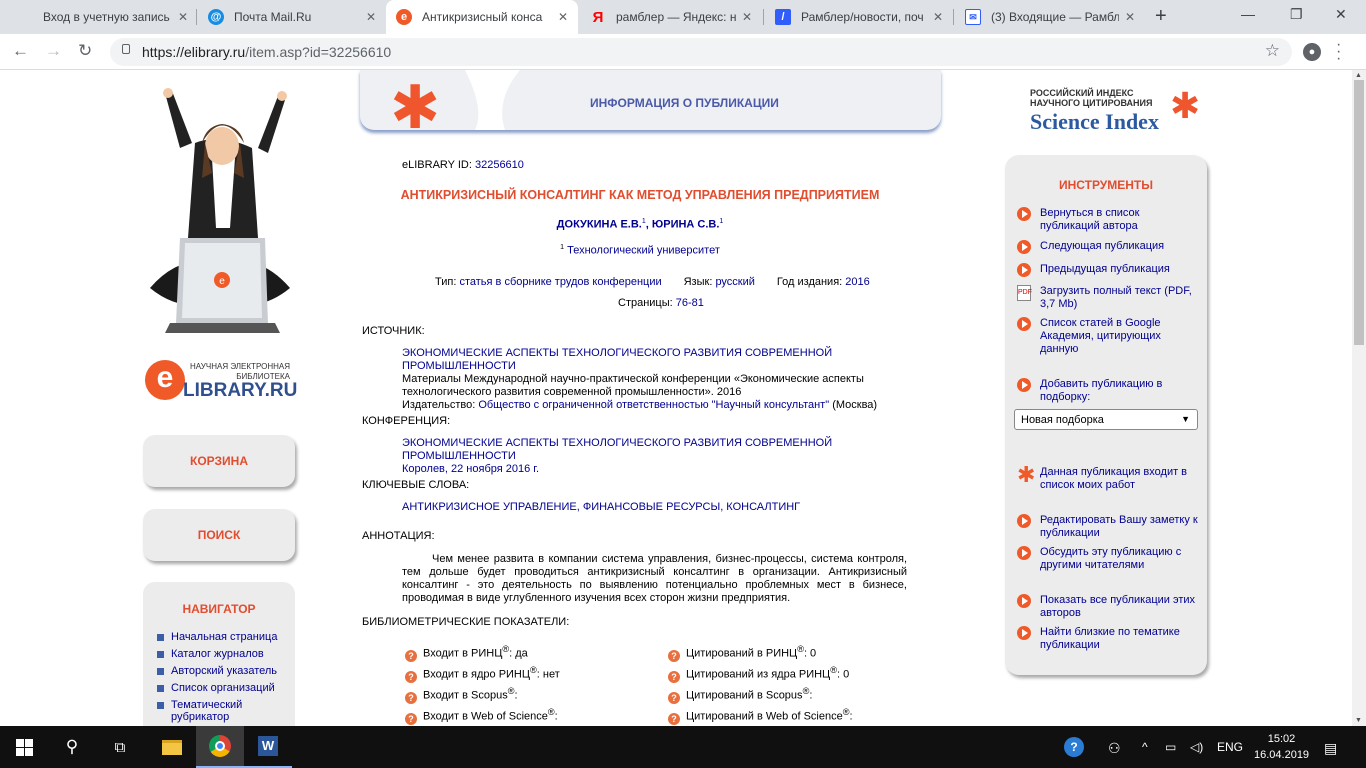 This screenshot has width=1366, height=768. I want to click on nav-item-organizations: Список организаций, so click(226, 688).